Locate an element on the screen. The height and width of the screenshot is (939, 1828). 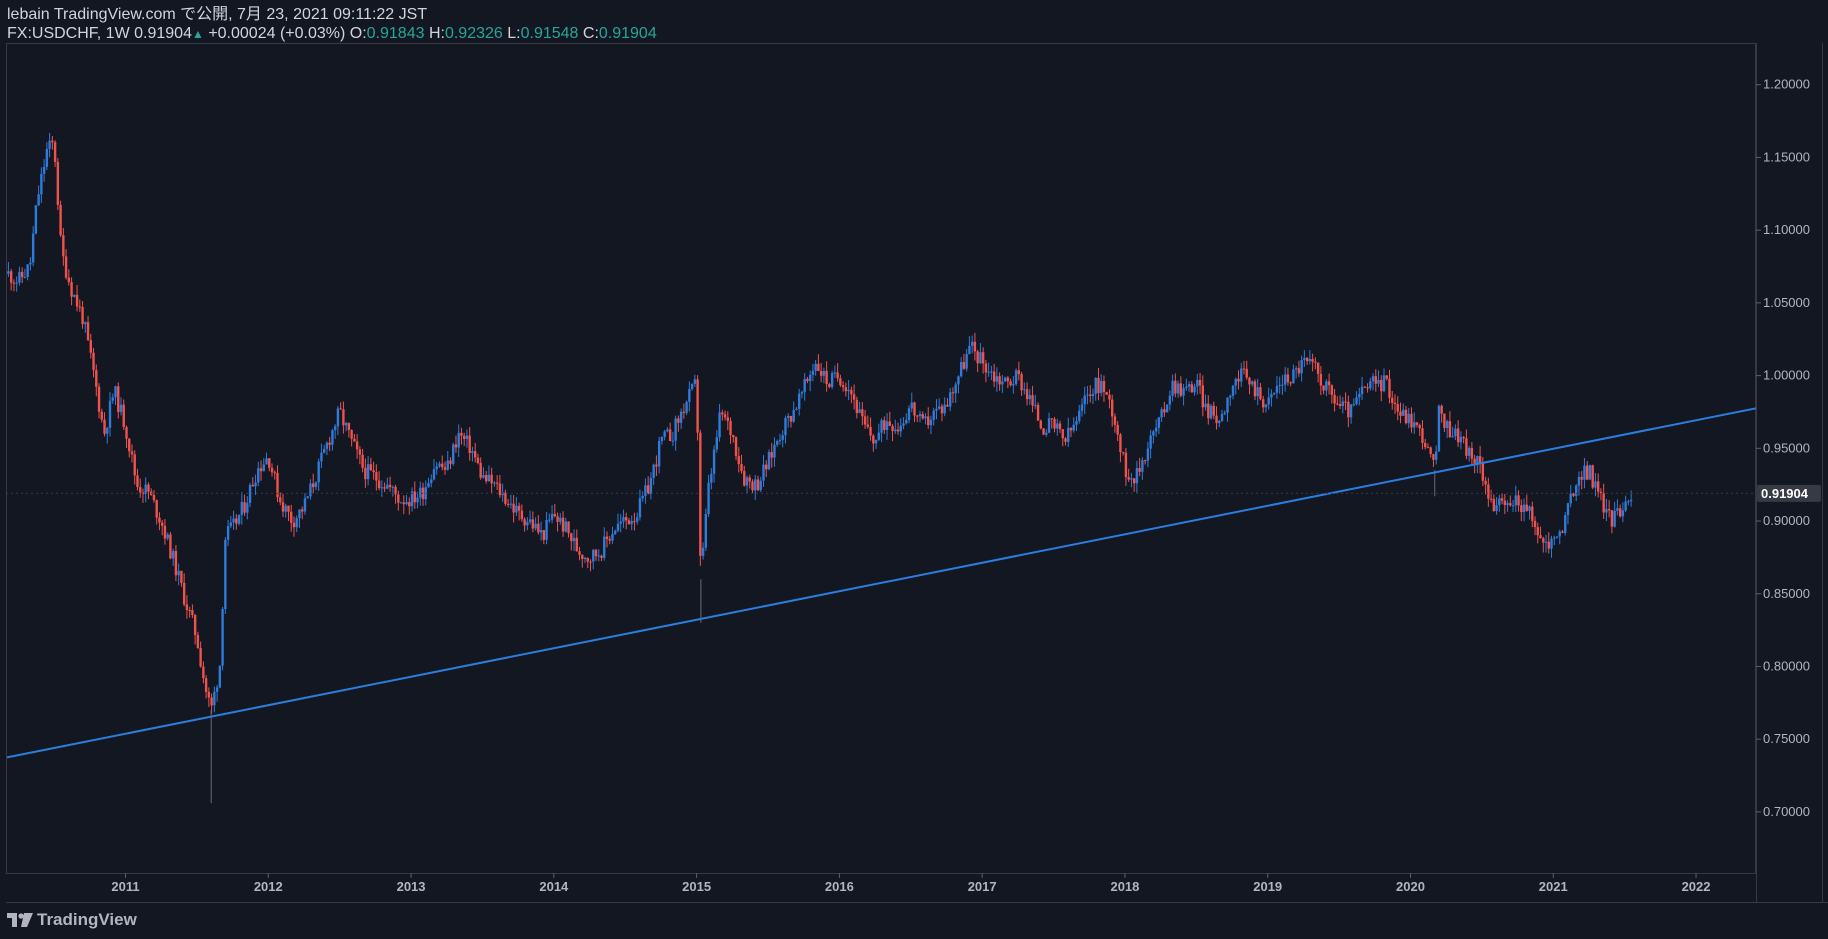
brand-watermark: TradingView is located at coordinates (72, 920).